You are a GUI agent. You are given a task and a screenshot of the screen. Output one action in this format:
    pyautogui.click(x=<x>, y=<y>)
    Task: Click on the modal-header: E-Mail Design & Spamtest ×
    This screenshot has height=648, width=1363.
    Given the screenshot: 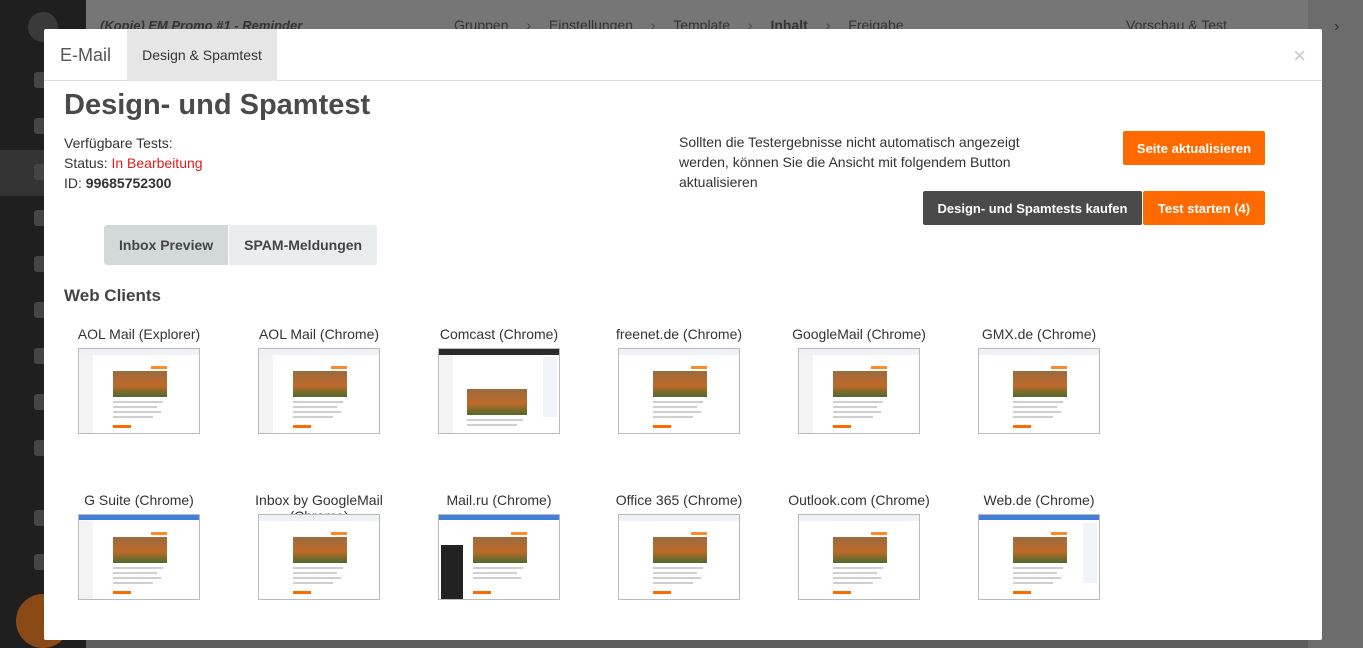 What is the action you would take?
    pyautogui.click(x=683, y=55)
    